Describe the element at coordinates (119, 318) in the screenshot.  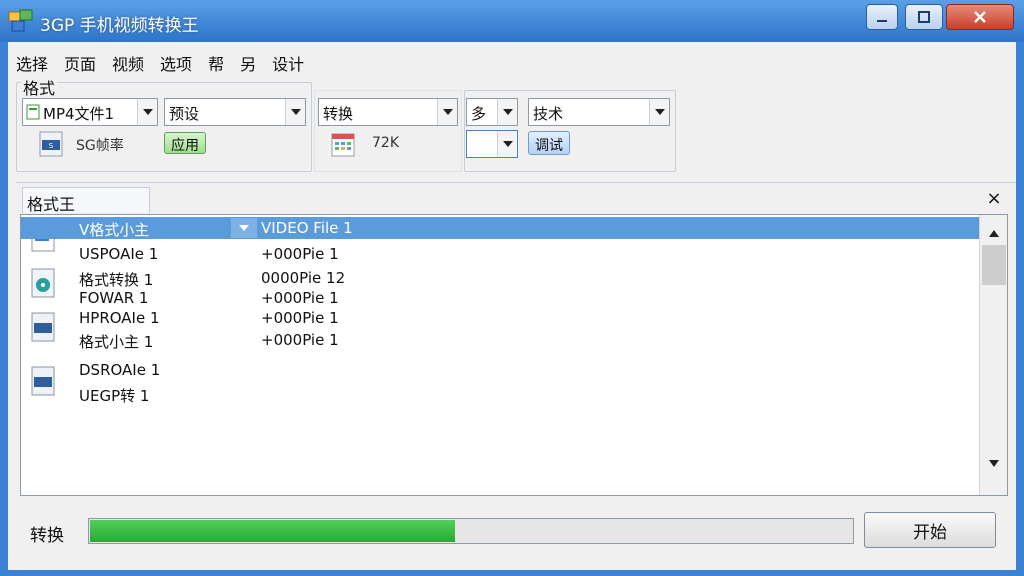
I see `row-name: HPROAIe 1` at that location.